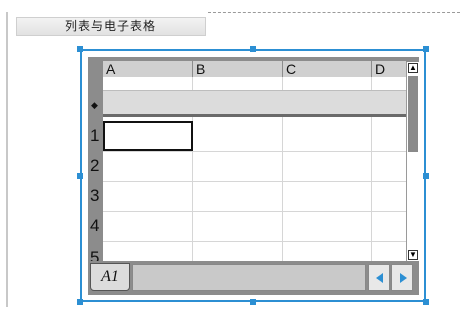 The image size is (465, 318). What do you see at coordinates (426, 176) in the screenshot?
I see `resize-handle-right` at bounding box center [426, 176].